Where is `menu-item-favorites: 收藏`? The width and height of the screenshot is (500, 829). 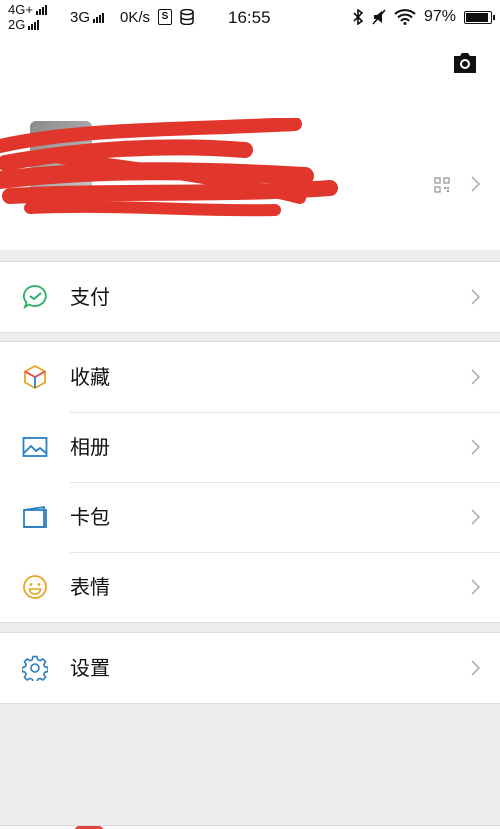
menu-item-favorites: 收藏 is located at coordinates (250, 377).